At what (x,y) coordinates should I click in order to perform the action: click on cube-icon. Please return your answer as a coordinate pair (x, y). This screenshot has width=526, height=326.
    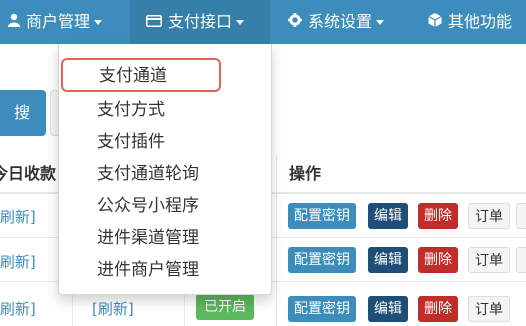
    Looking at the image, I should click on (435, 22).